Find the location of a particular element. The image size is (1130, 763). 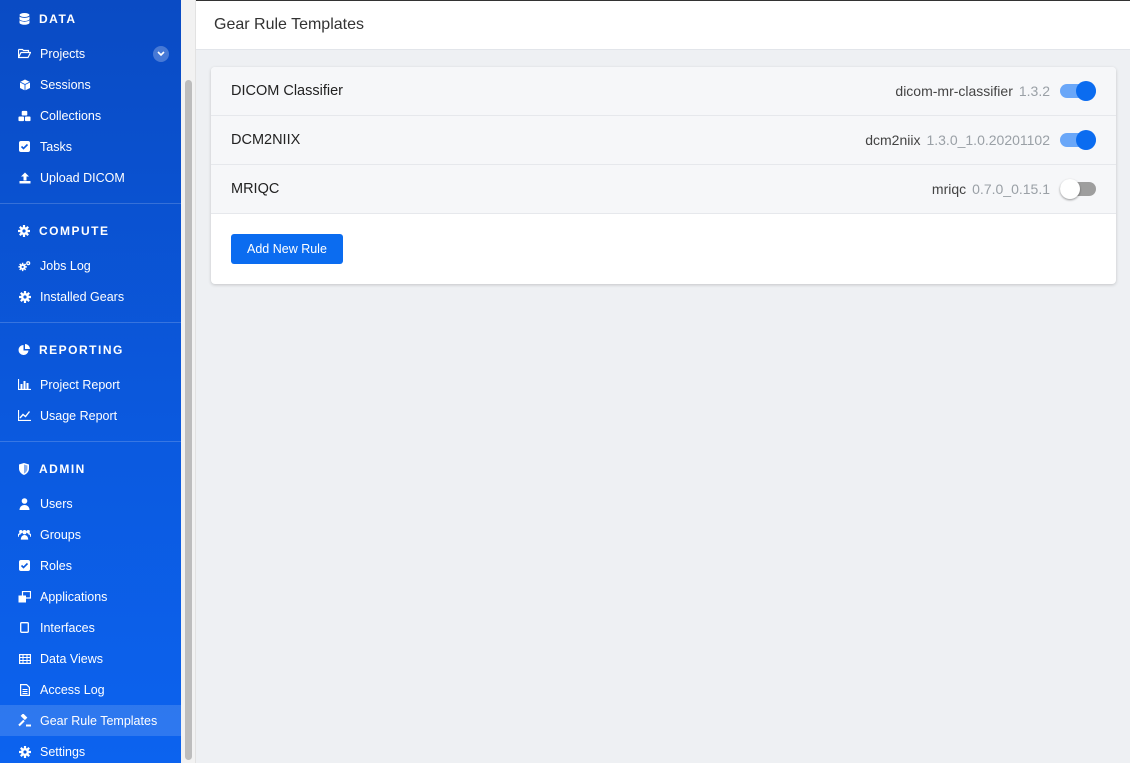

cogs-icon is located at coordinates (24, 265).